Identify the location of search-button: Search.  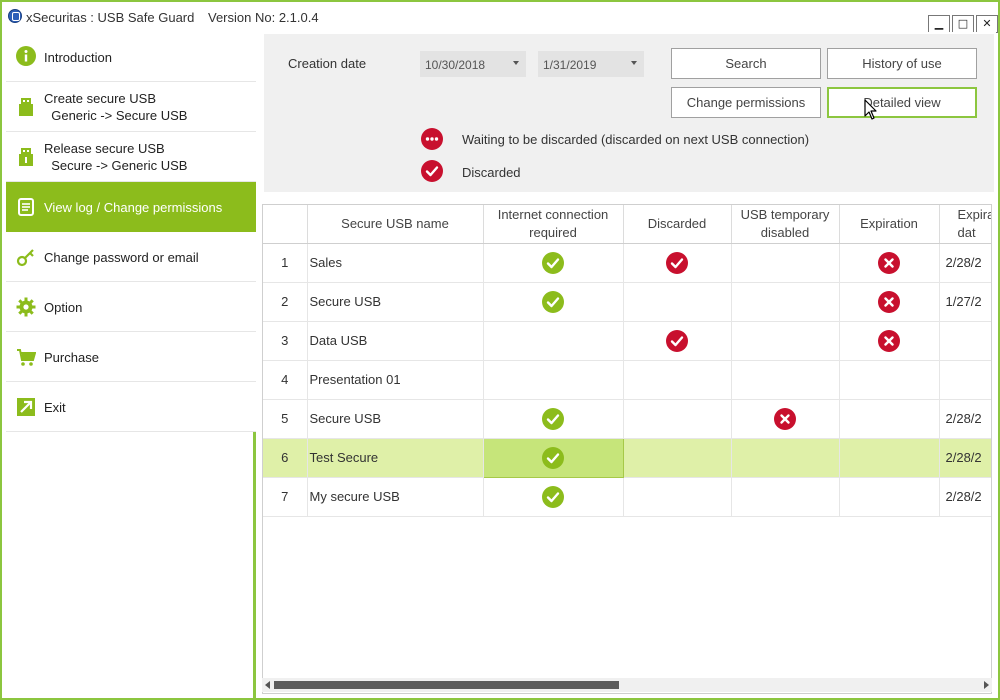
(746, 63).